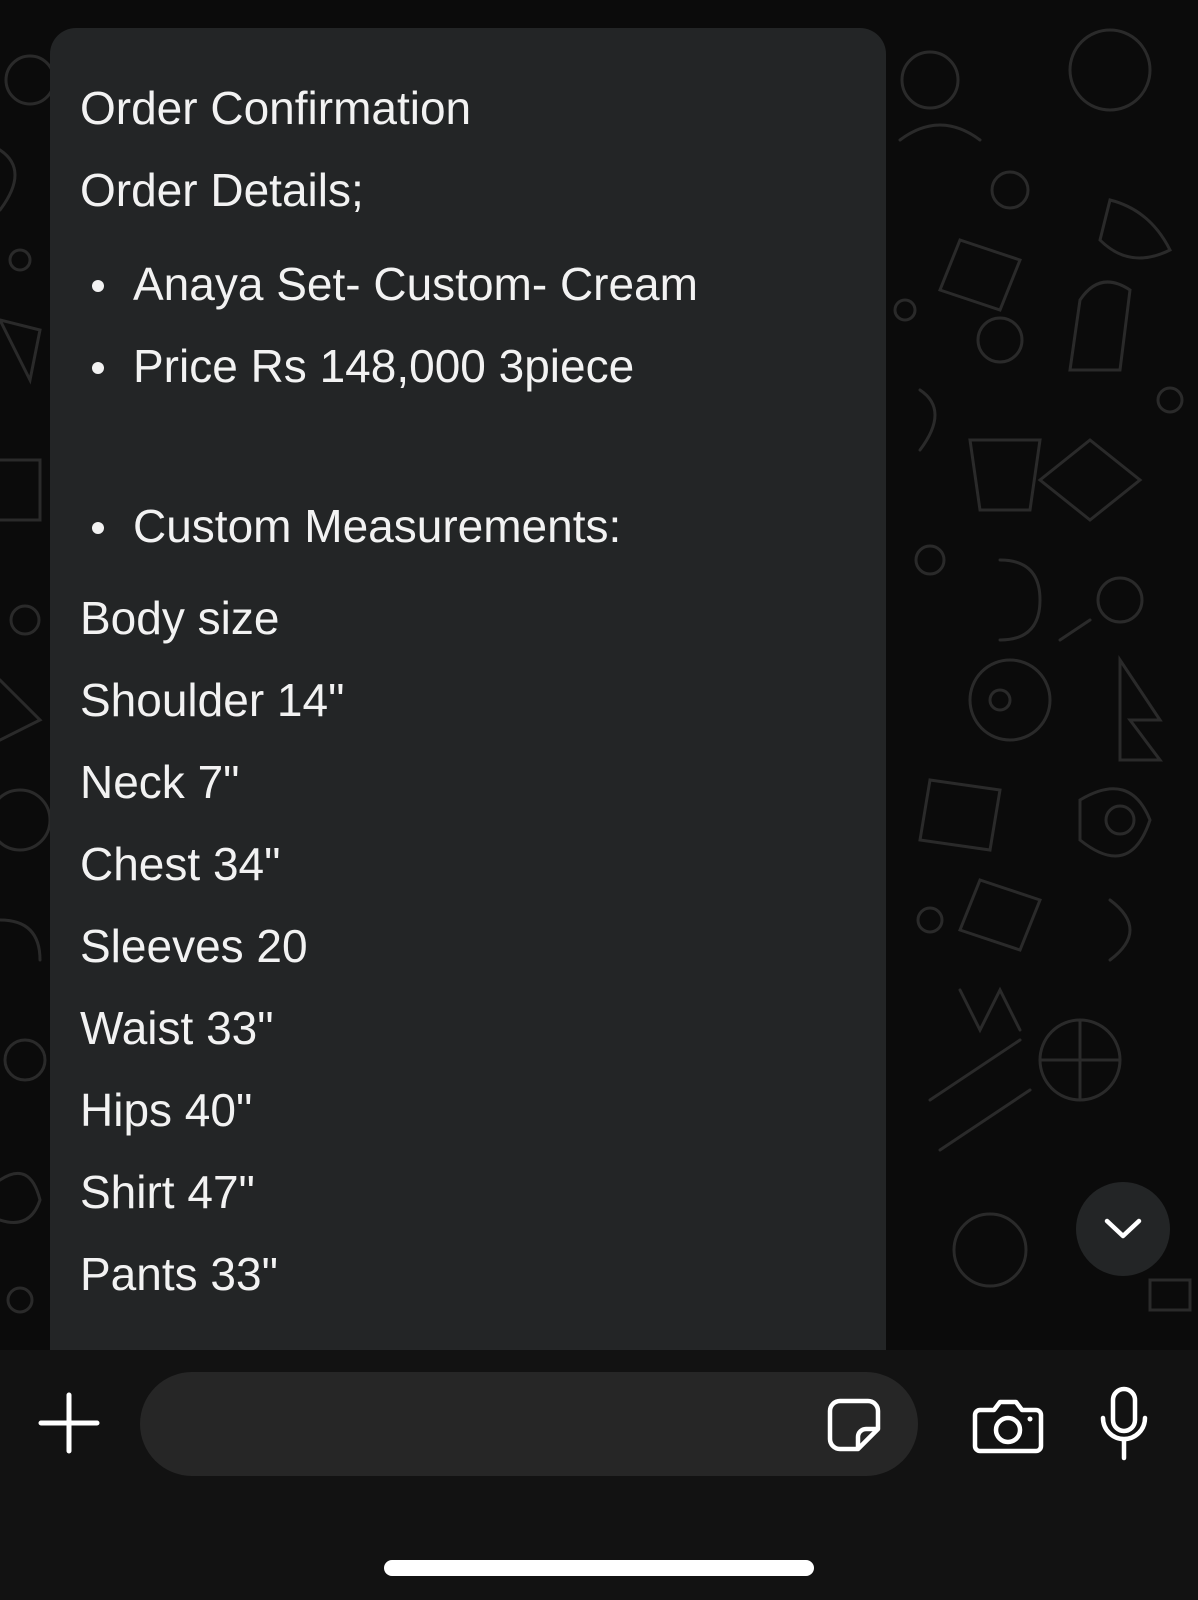 The width and height of the screenshot is (1198, 1600). What do you see at coordinates (212, 700) in the screenshot?
I see `measurement-shoulder: Shoulder 14"` at bounding box center [212, 700].